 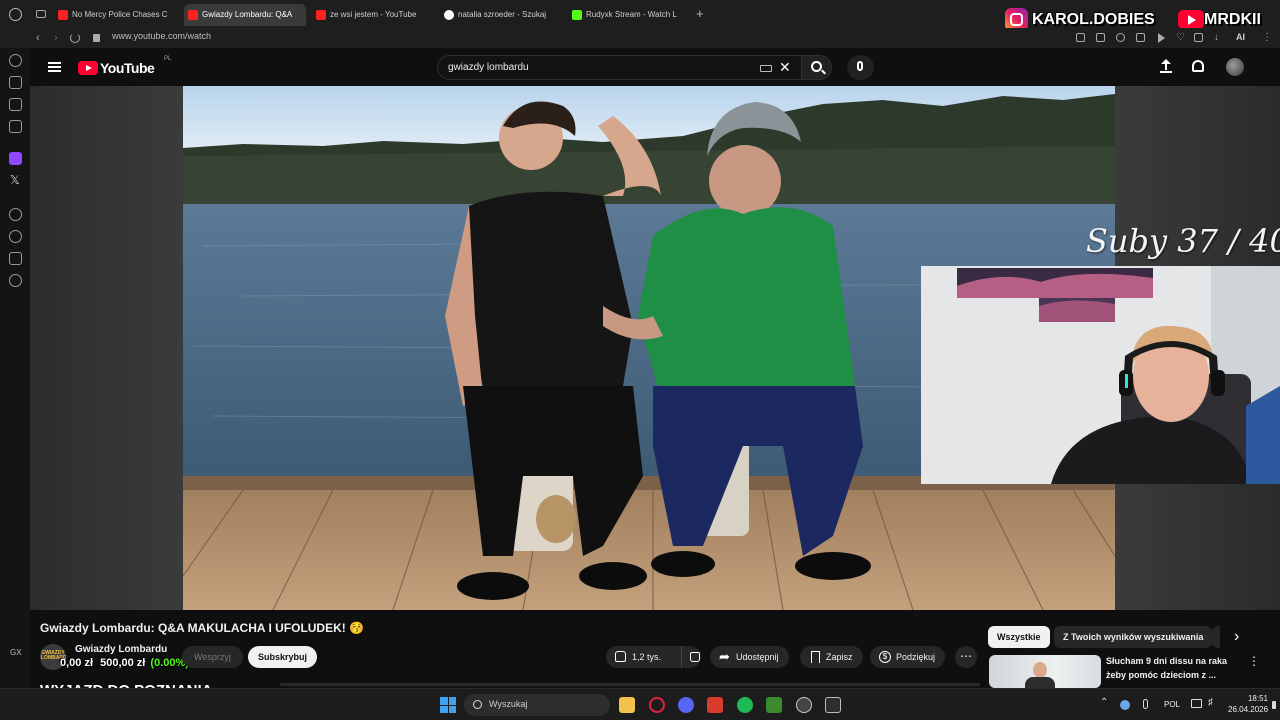 What do you see at coordinates (657, 705) in the screenshot?
I see `opera-gx-icon` at bounding box center [657, 705].